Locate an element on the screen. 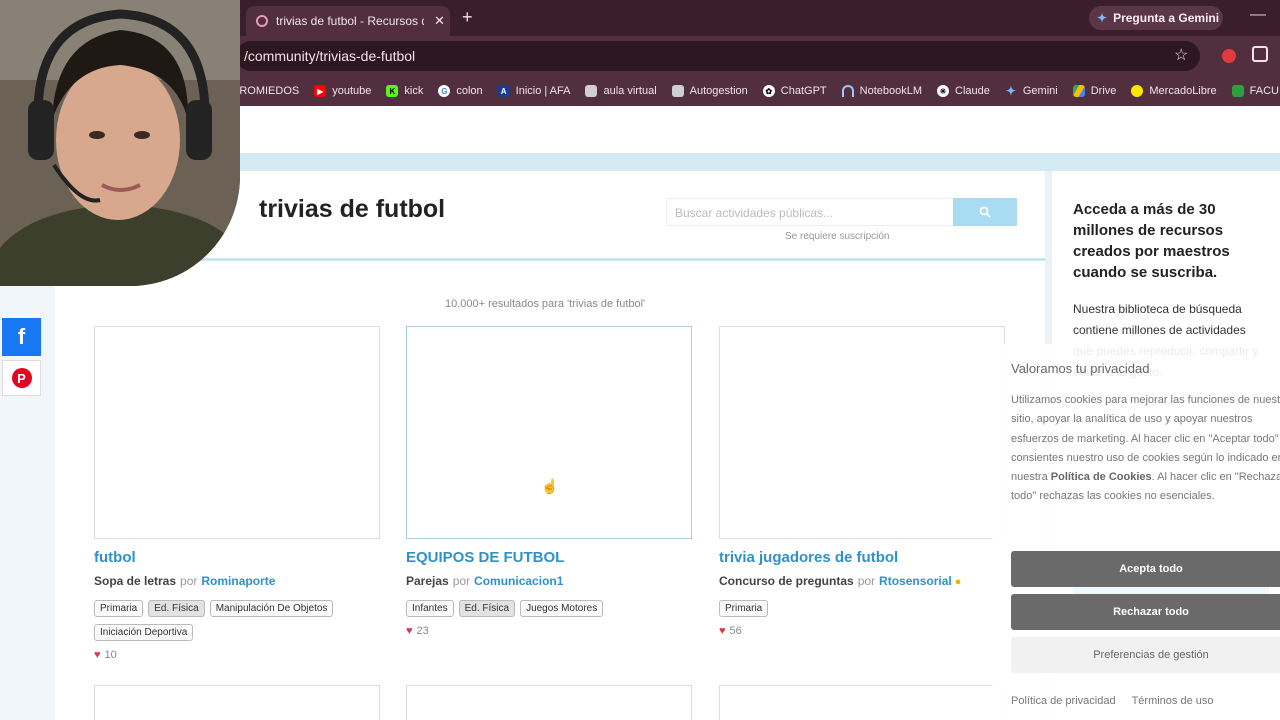 This screenshot has width=1280, height=720. facu-icon is located at coordinates (1237, 91).